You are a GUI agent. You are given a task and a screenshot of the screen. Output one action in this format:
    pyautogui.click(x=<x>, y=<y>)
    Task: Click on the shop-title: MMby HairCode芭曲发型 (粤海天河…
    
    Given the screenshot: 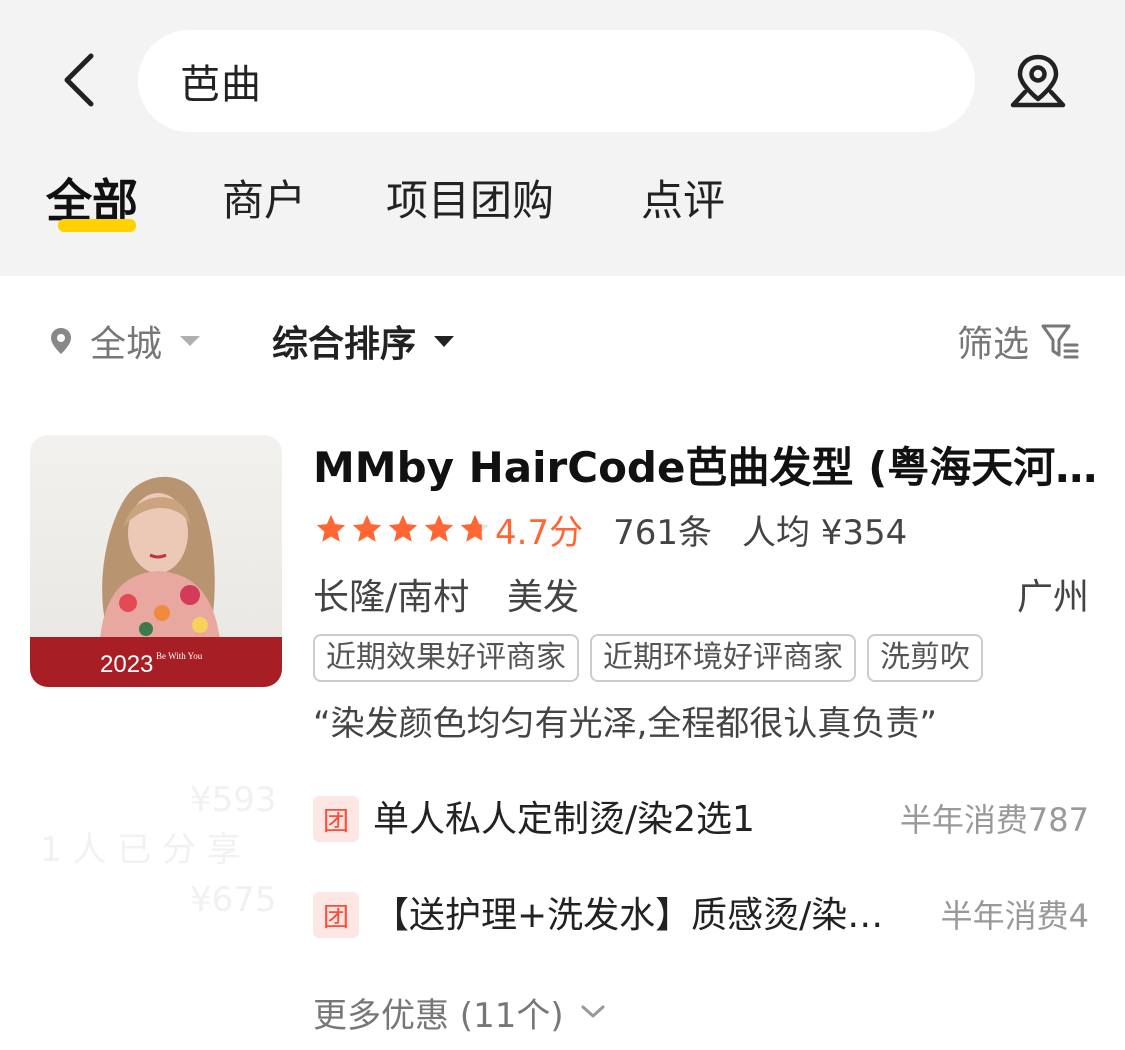 What is the action you would take?
    pyautogui.click(x=708, y=468)
    